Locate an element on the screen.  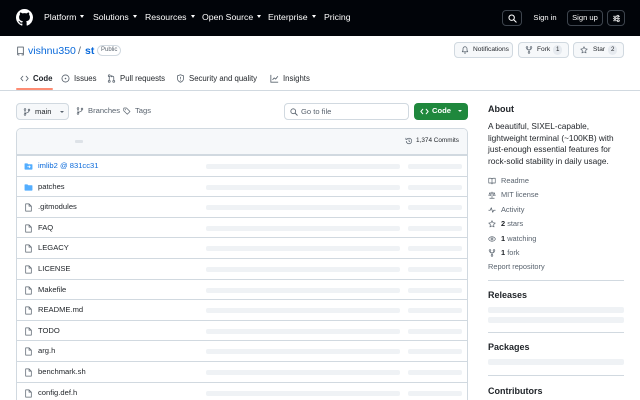
code-button-label: Code is located at coordinates (441, 110).